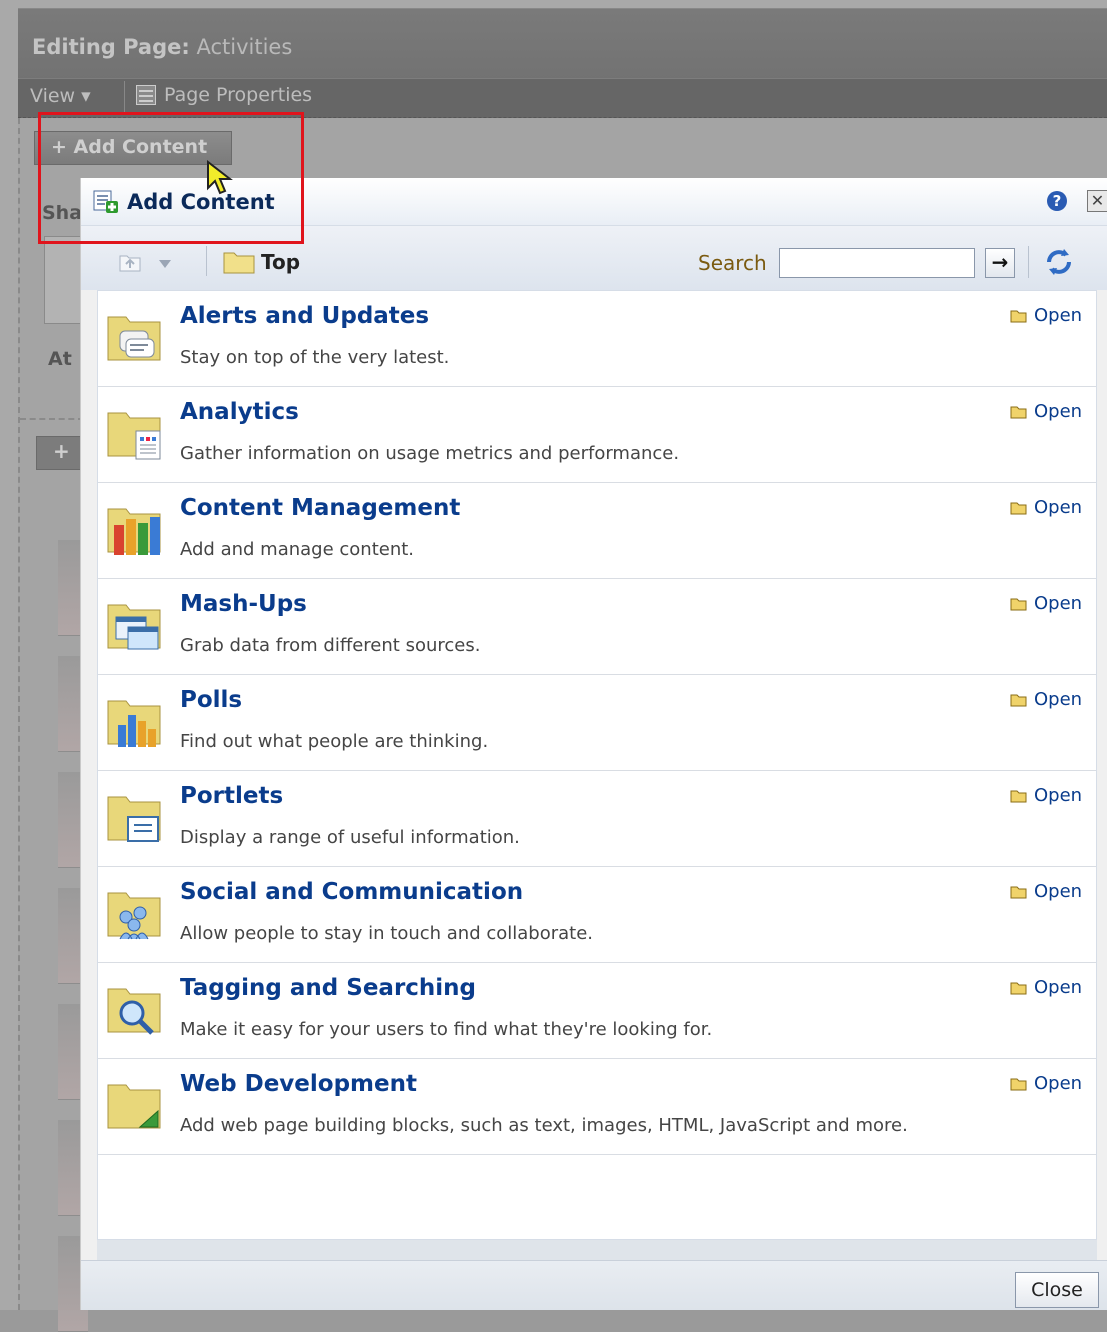 Image resolution: width=1107 pixels, height=1332 pixels. What do you see at coordinates (597, 1250) in the screenshot?
I see `content-footer` at bounding box center [597, 1250].